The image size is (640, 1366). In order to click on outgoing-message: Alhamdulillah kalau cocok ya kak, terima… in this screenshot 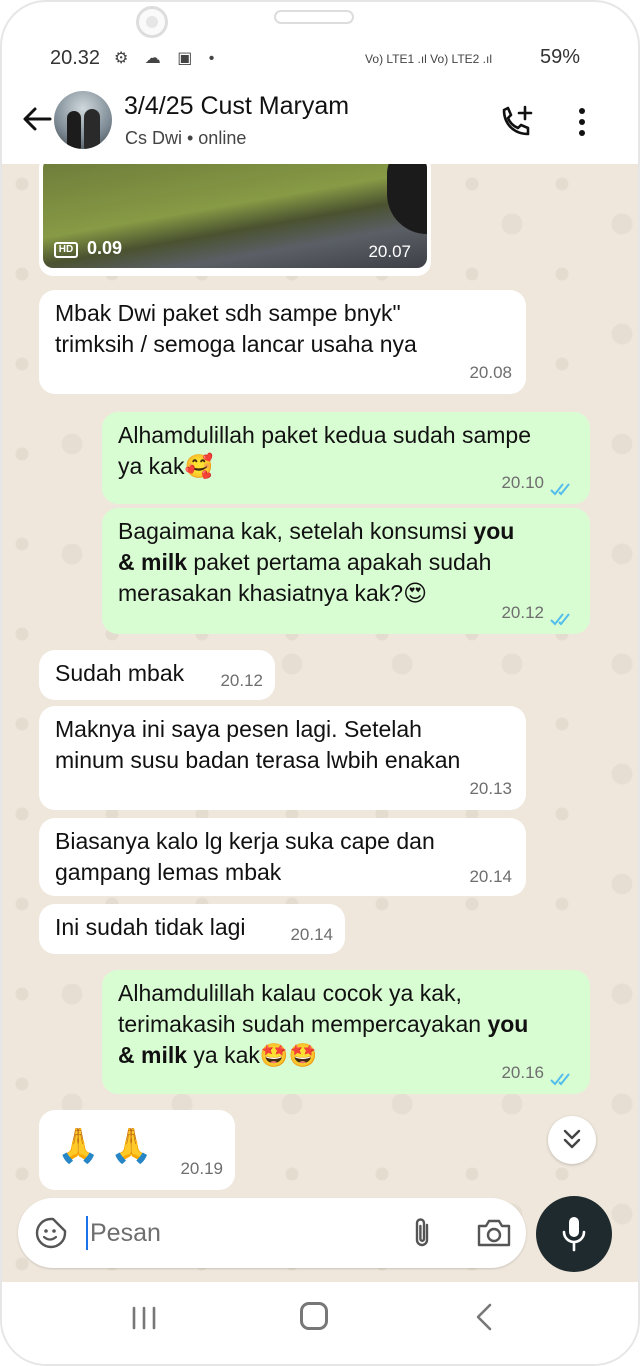, I will do `click(346, 1032)`.